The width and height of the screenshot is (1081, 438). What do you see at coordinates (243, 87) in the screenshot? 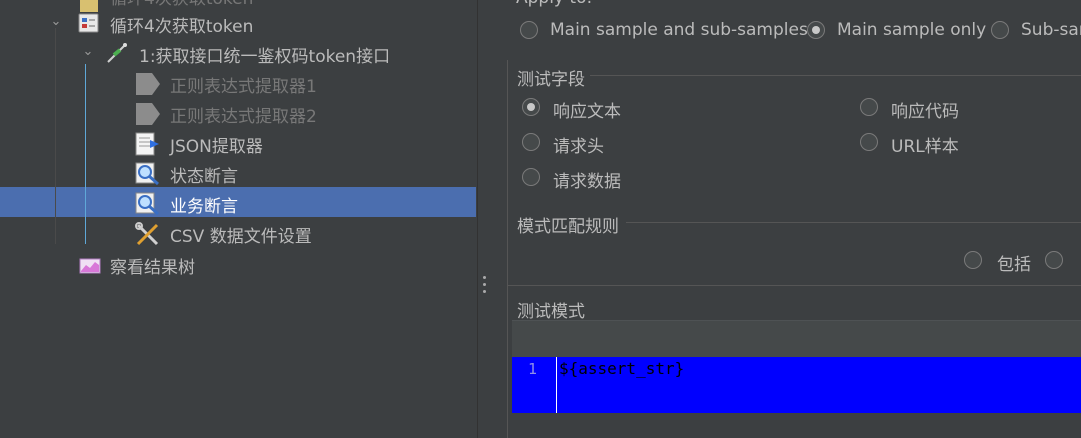
I see `tree-label: 正则表达式提取器1` at bounding box center [243, 87].